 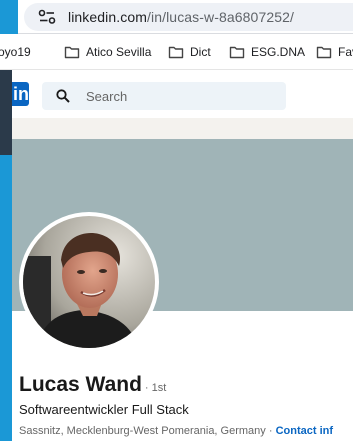 I want to click on profile-name-row: Lucas Wand · 1st, so click(x=92, y=385).